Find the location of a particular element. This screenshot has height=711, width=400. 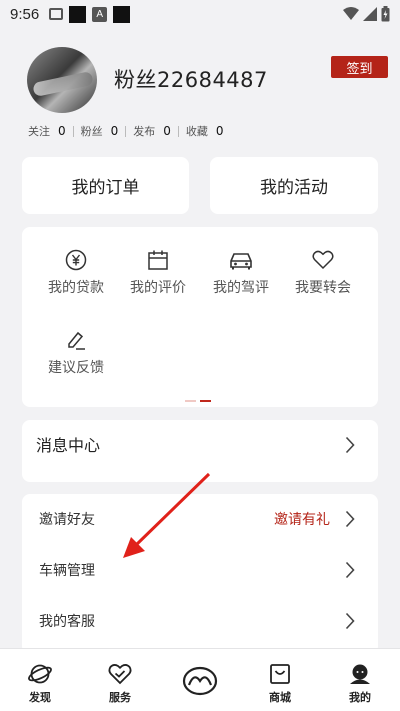

stat-label: 发布 is located at coordinates (144, 131).